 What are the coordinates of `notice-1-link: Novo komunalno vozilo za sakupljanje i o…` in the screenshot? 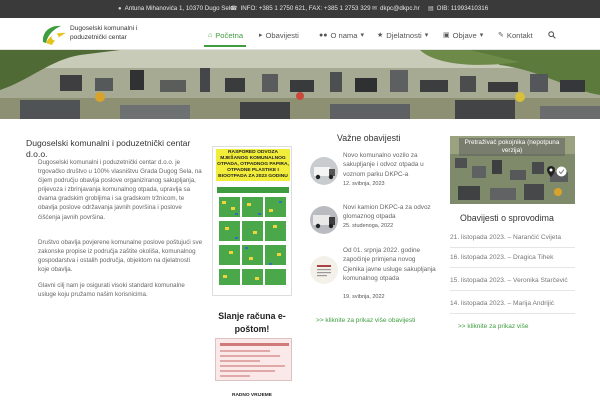 It's located at (390, 165).